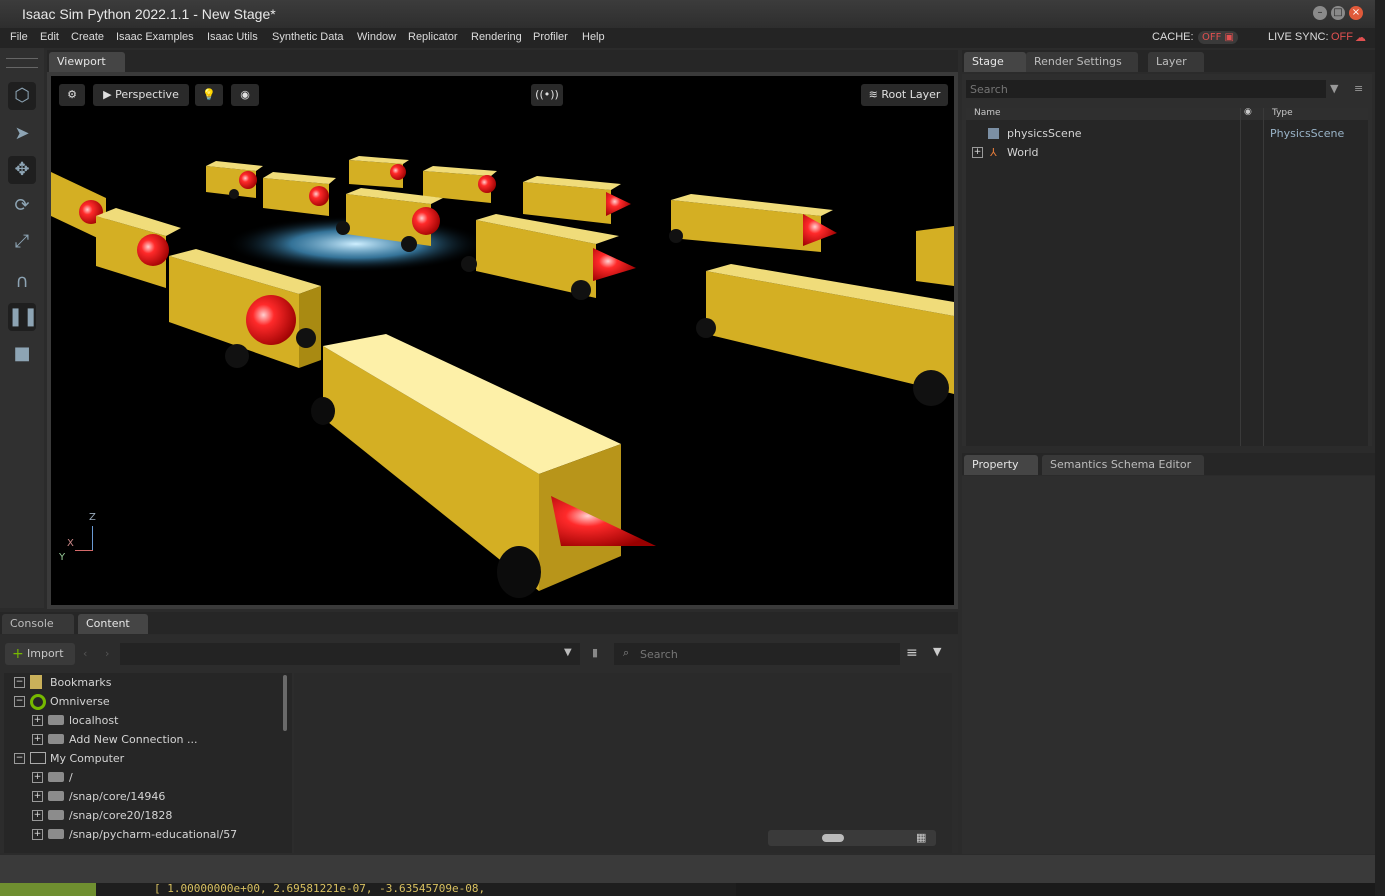  Describe the element at coordinates (153, 834) in the screenshot. I see `tree-item-label: /snap/pycharm-educational/57` at that location.